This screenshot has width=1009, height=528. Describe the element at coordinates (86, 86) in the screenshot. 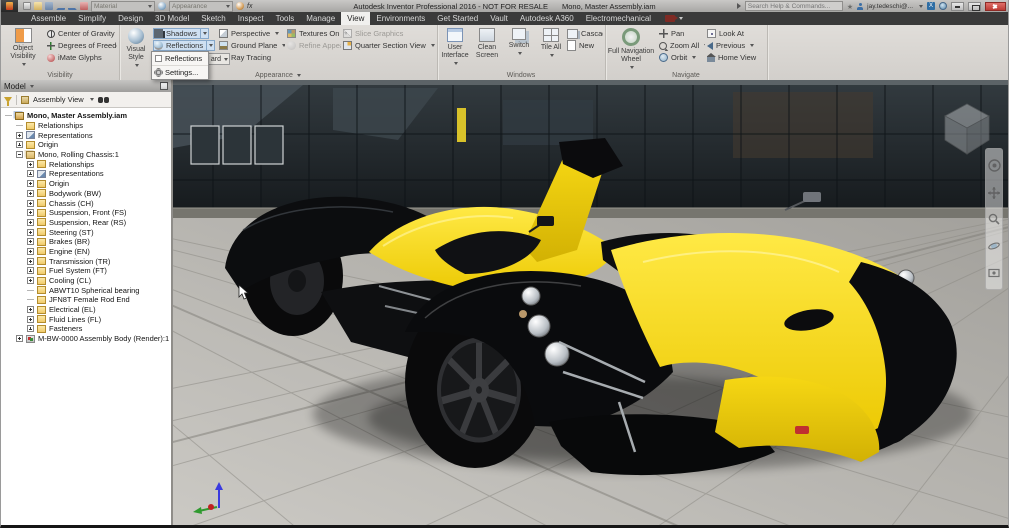

I see `browser-header: Model` at that location.